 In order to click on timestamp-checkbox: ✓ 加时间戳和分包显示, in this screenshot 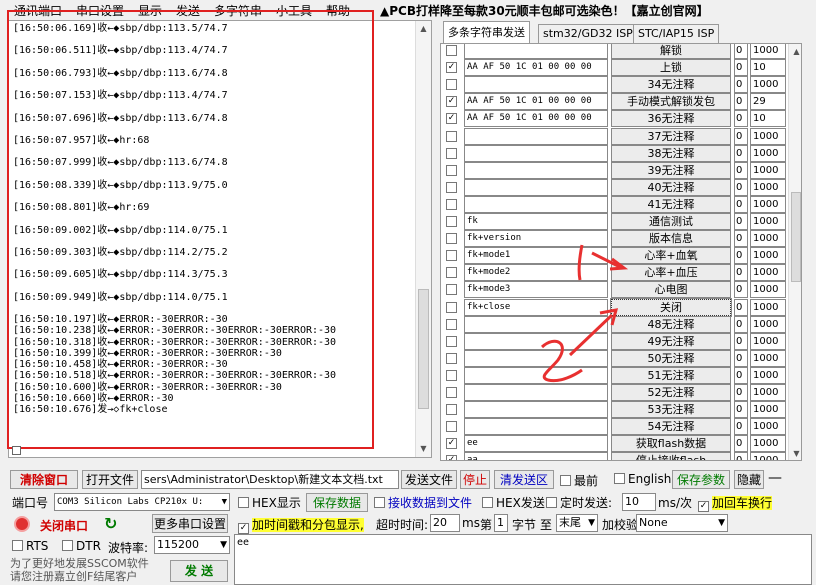, I will do `click(301, 525)`.